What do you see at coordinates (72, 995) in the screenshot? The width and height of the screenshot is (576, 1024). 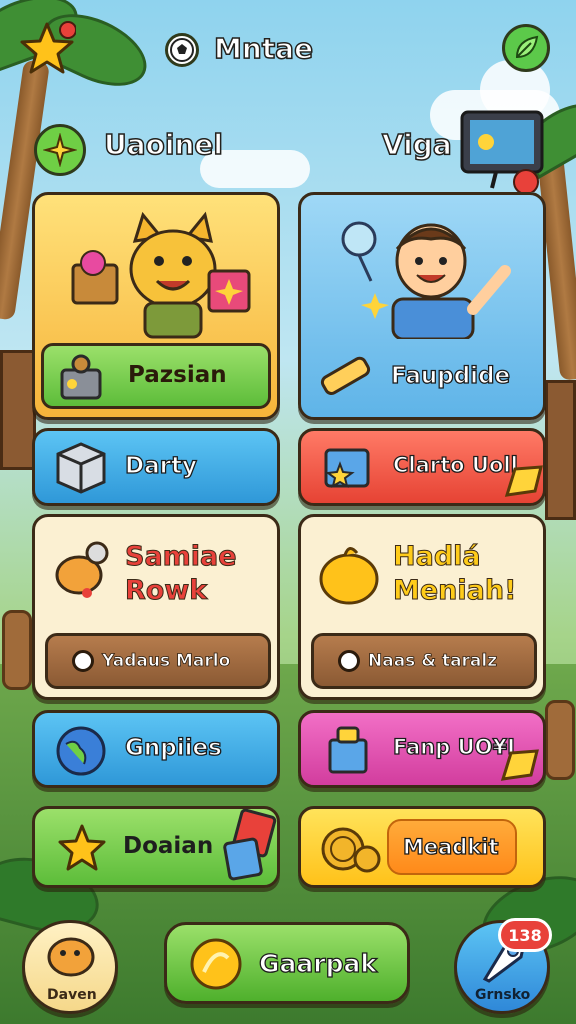 I see `daven-label: Daven` at bounding box center [72, 995].